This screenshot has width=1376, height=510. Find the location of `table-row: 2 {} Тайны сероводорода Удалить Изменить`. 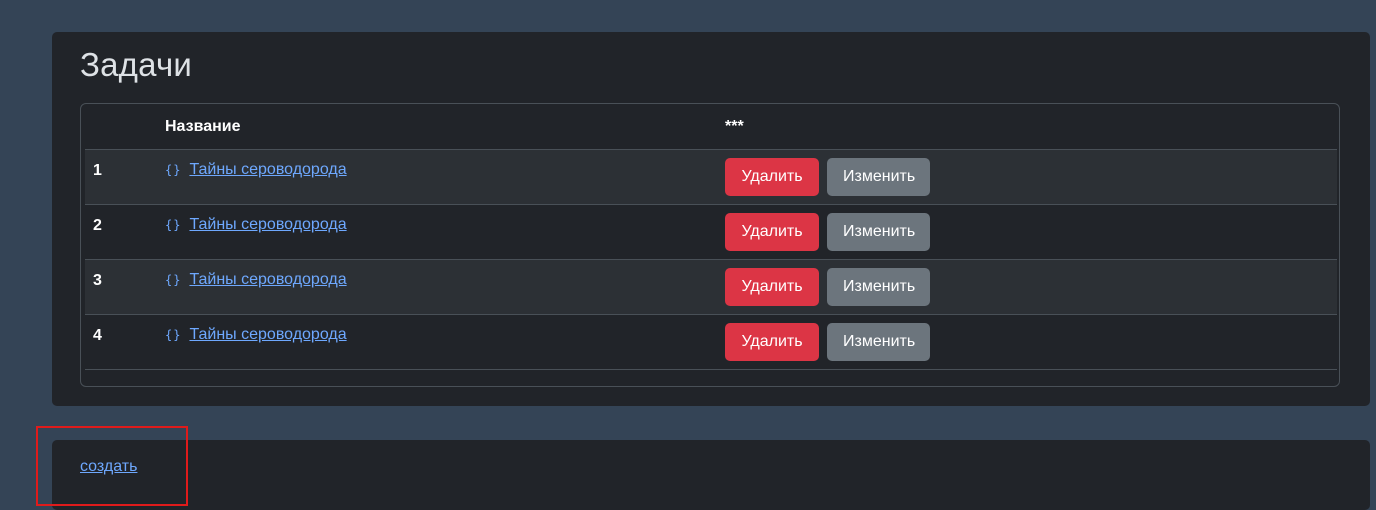

table-row: 2 {} Тайны сероводорода Удалить Изменить is located at coordinates (711, 232).